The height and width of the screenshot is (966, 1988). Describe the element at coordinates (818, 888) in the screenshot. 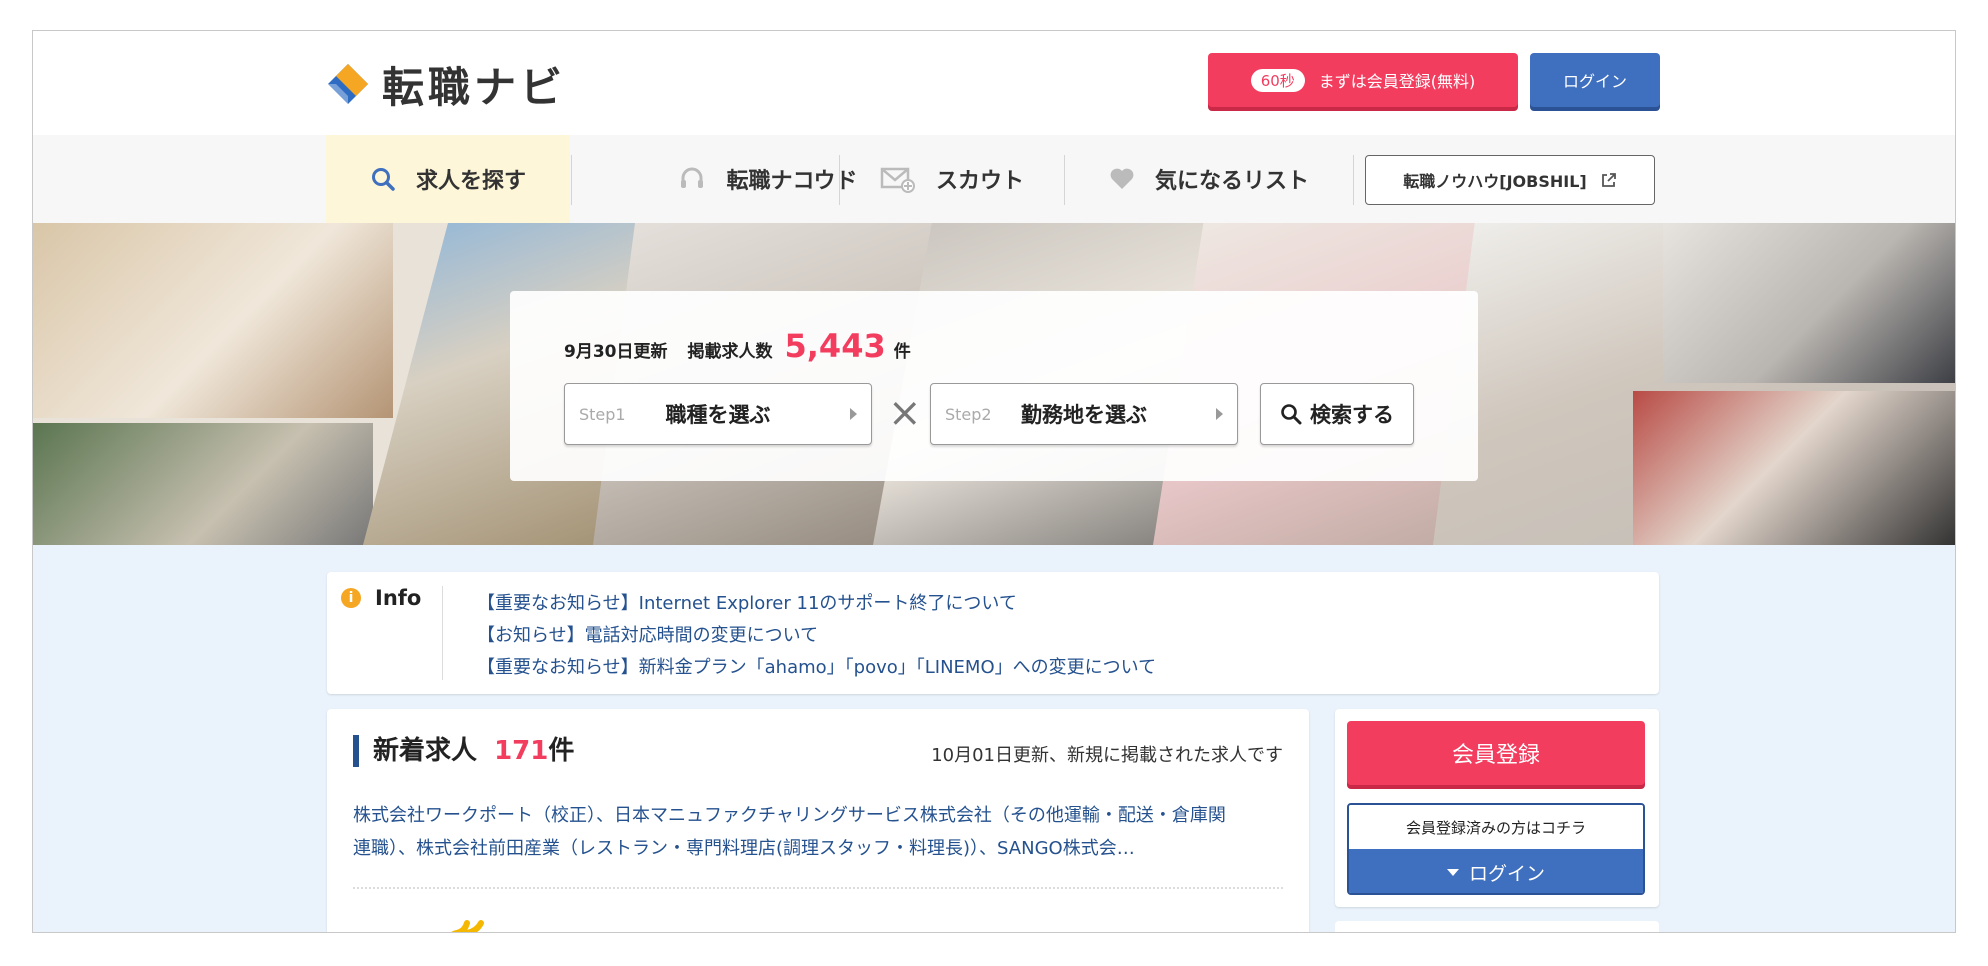

I see `dotted-divider` at that location.